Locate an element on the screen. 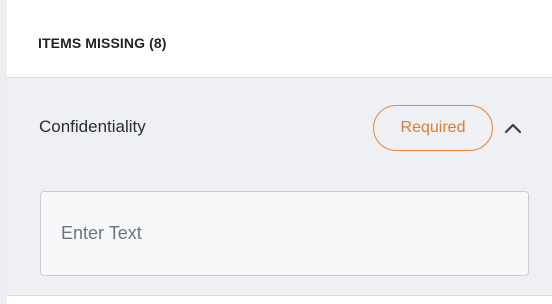 The image size is (552, 304). section-label: Confidentiality is located at coordinates (92, 126).